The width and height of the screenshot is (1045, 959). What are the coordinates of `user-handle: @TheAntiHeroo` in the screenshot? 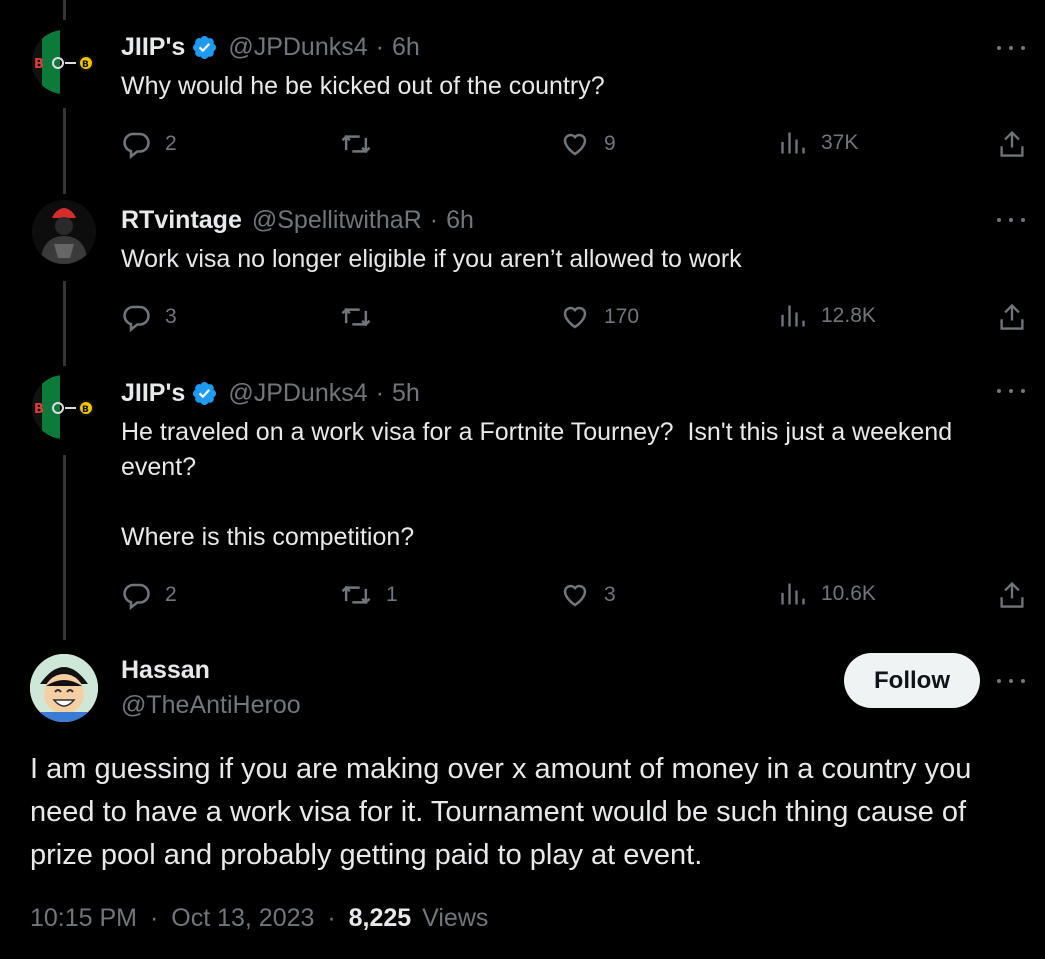 It's located at (211, 705).